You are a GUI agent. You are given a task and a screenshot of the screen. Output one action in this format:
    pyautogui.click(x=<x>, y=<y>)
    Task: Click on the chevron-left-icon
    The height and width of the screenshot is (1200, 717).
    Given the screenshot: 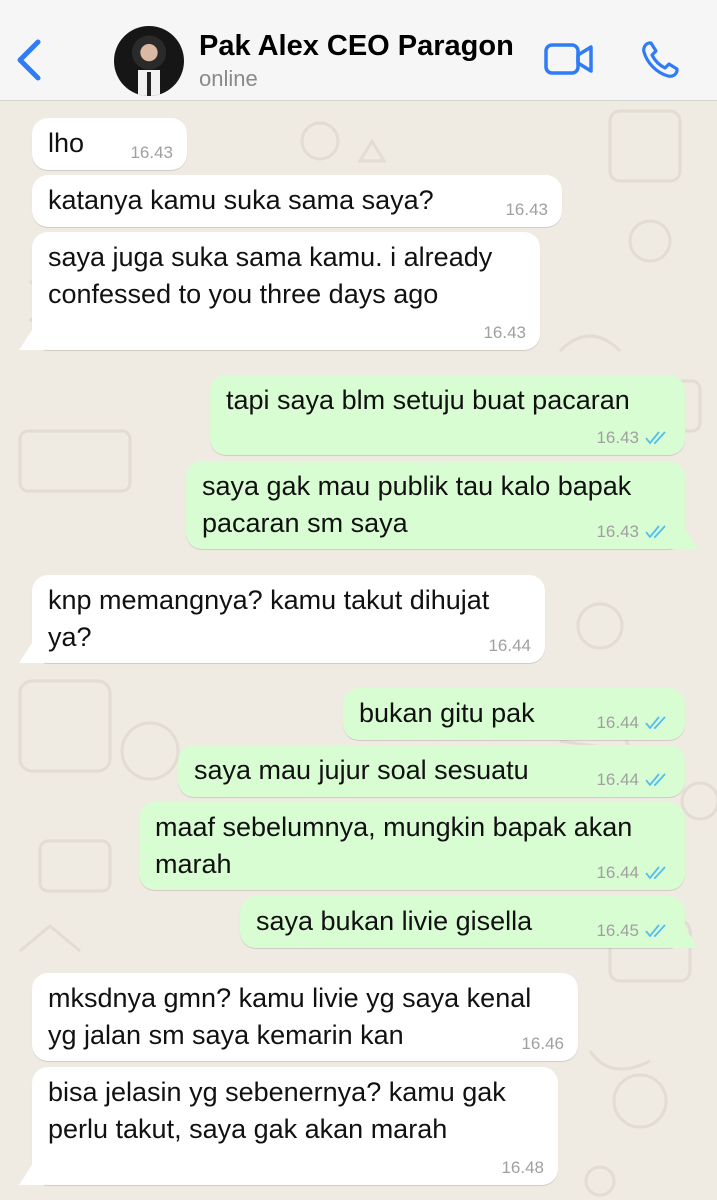 What is the action you would take?
    pyautogui.click(x=29, y=60)
    